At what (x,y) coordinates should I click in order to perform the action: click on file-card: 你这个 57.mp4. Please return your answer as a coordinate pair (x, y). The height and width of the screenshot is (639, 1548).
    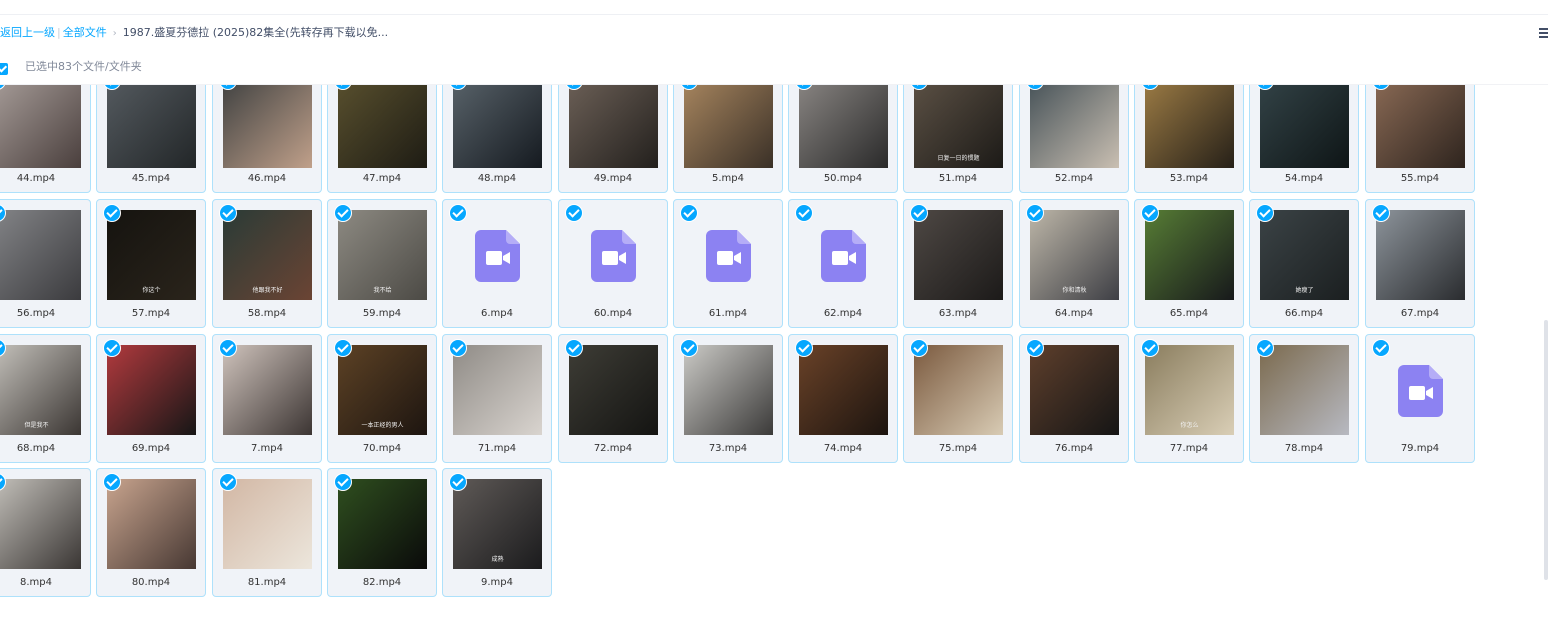
    Looking at the image, I should click on (151, 263).